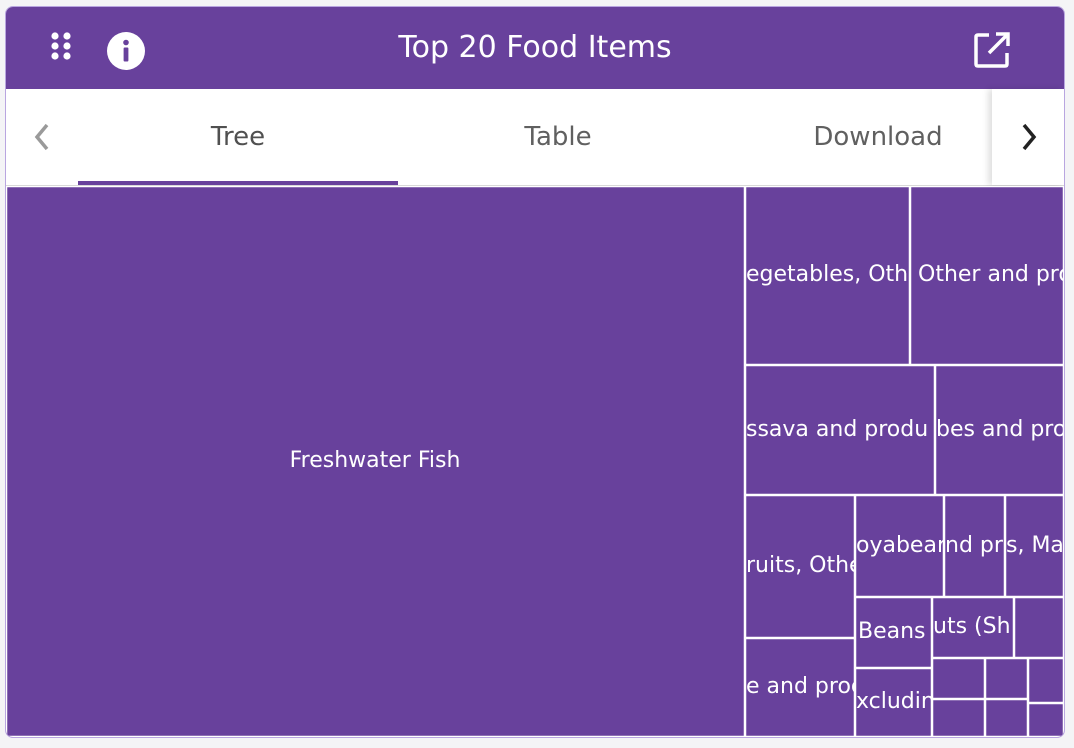 The height and width of the screenshot is (748, 1074). I want to click on treemap-cell-label: Freshwater Fish, so click(375, 460).